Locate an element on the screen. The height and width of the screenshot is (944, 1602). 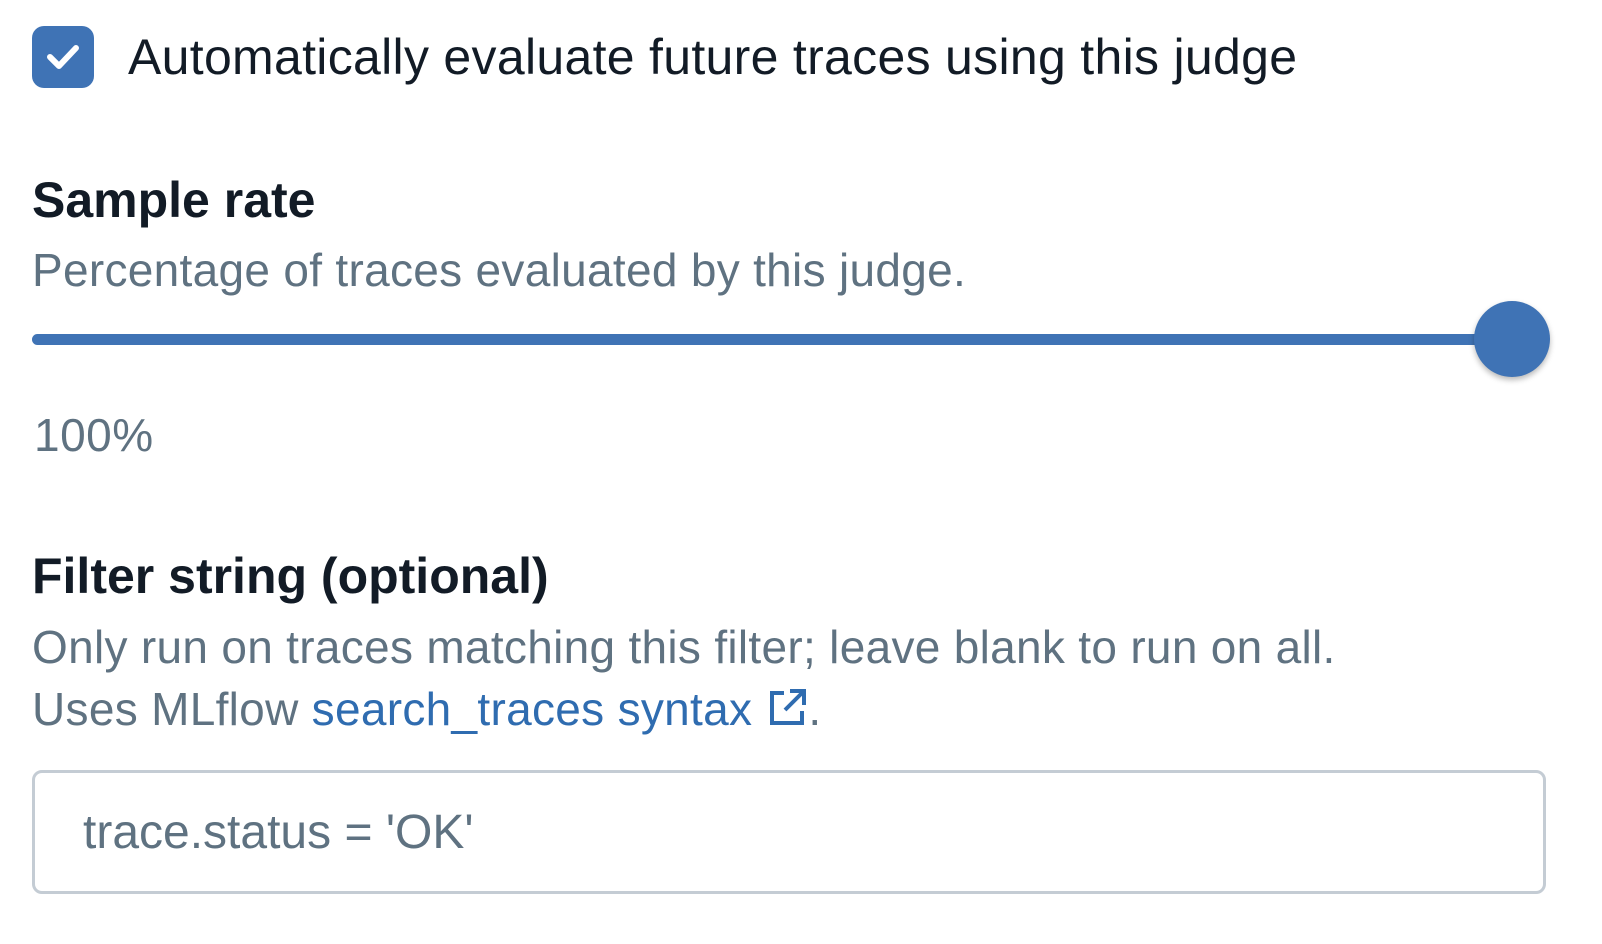
search-traces-syntax-link: search_traces syntax is located at coordinates (560, 709).